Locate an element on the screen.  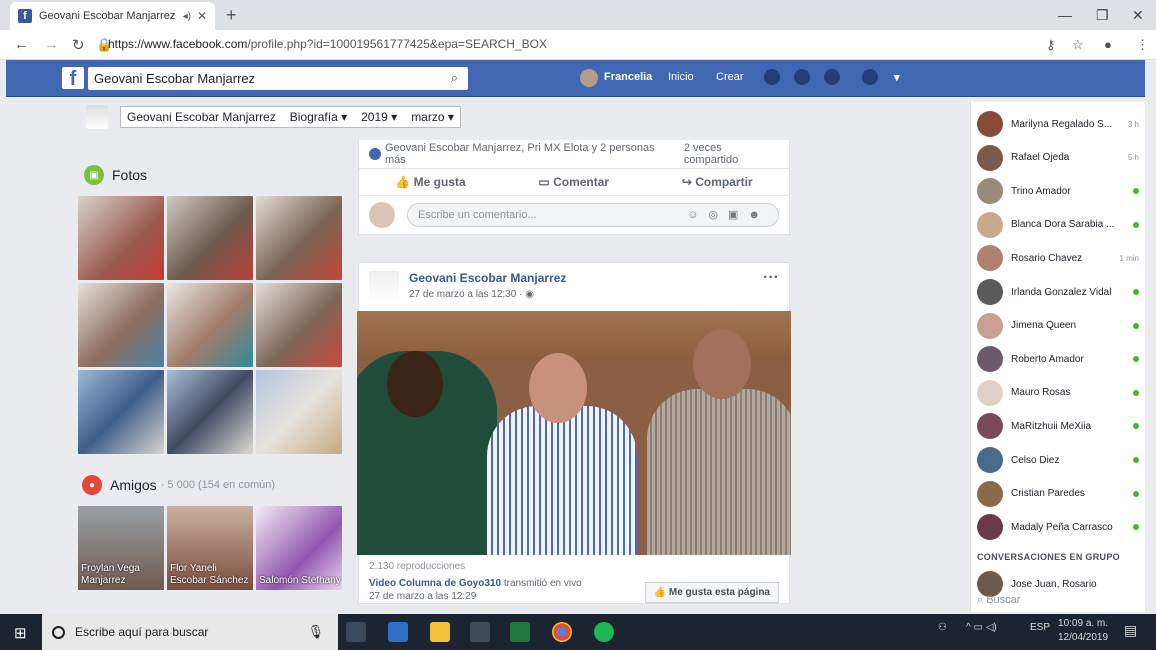
task-view-icon is located at coordinates (356, 632).